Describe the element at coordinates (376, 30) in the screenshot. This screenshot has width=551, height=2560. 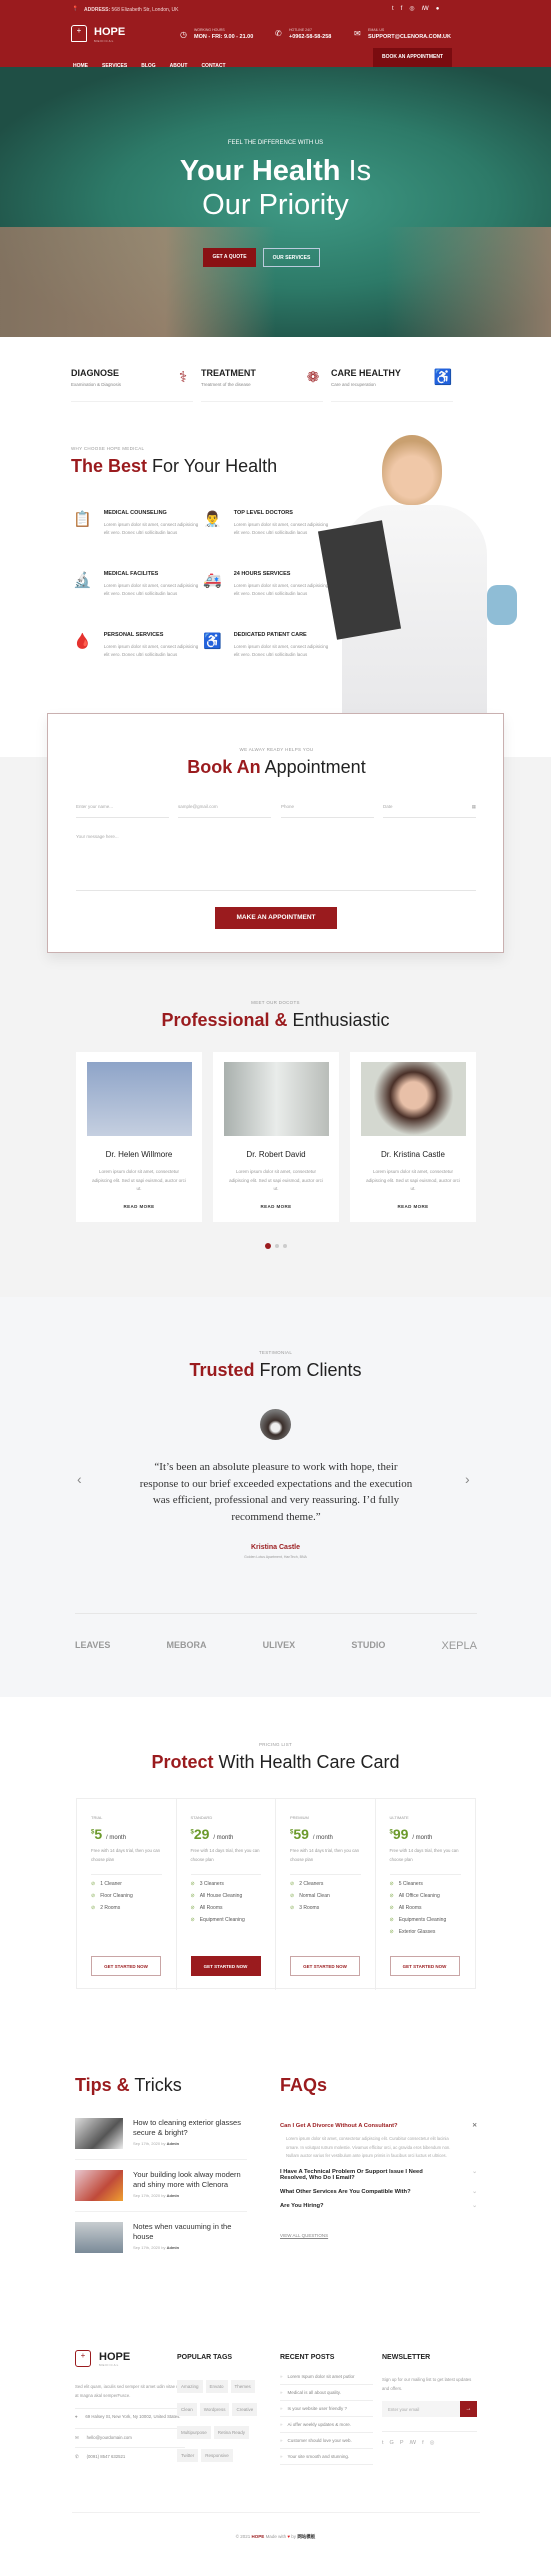
I see `email-label: EMAIL US` at that location.